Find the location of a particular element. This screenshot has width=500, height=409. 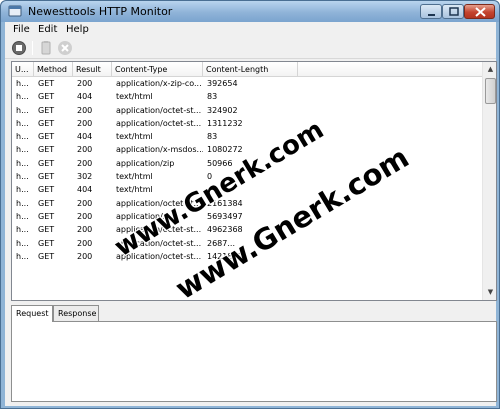

app-icon is located at coordinates (15, 11).